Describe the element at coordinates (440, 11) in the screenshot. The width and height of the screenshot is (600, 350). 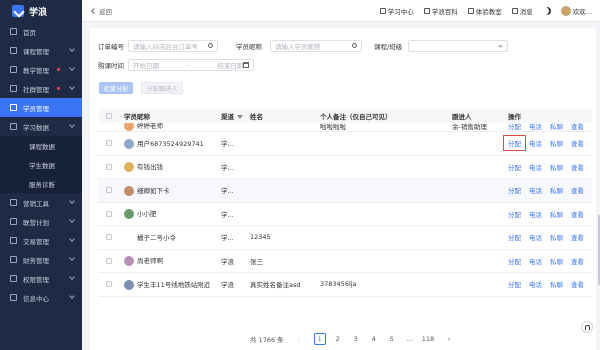
I see `topnav-wiki: 学浪百科` at that location.